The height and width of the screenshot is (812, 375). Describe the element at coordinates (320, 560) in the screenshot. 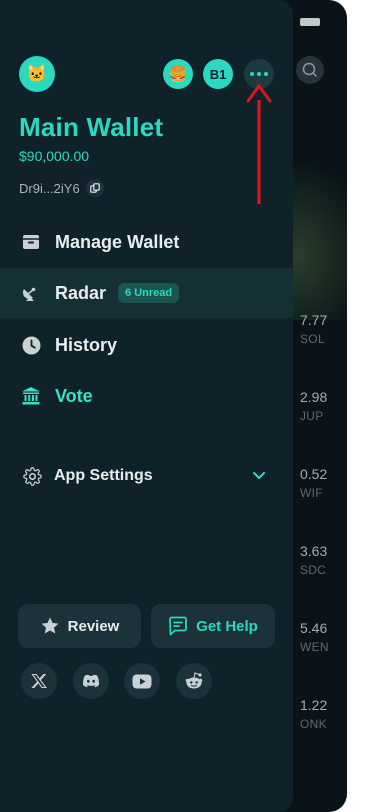

I see `background-token-row: 3.63 SDC` at that location.